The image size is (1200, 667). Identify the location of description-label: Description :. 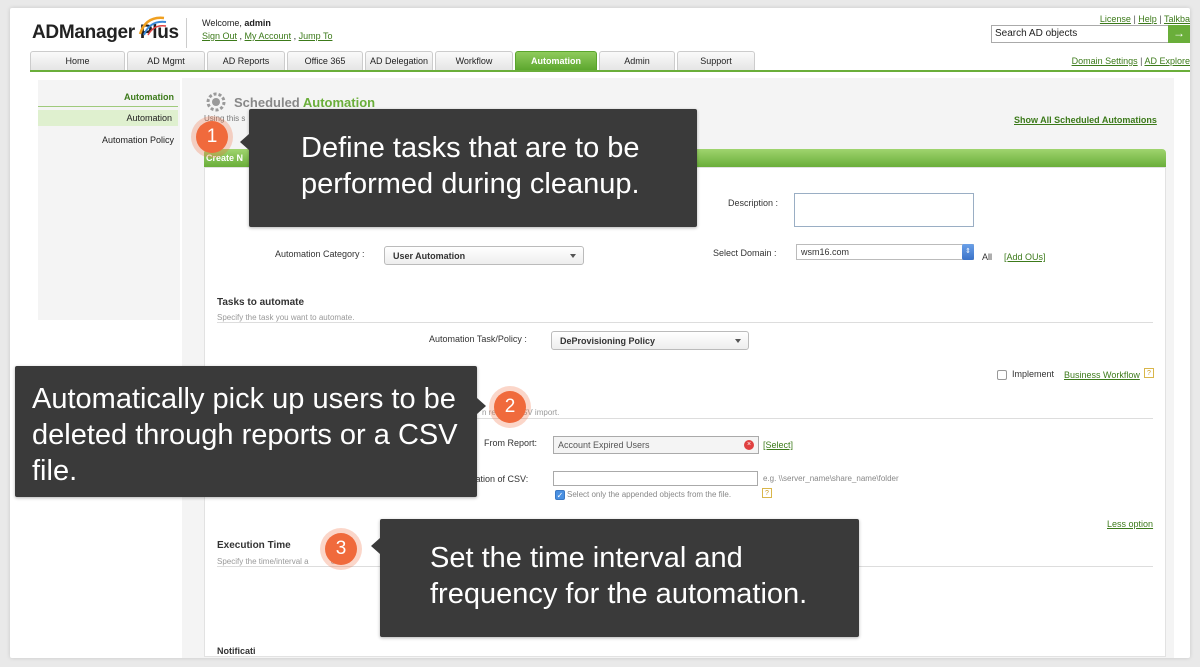
(753, 203).